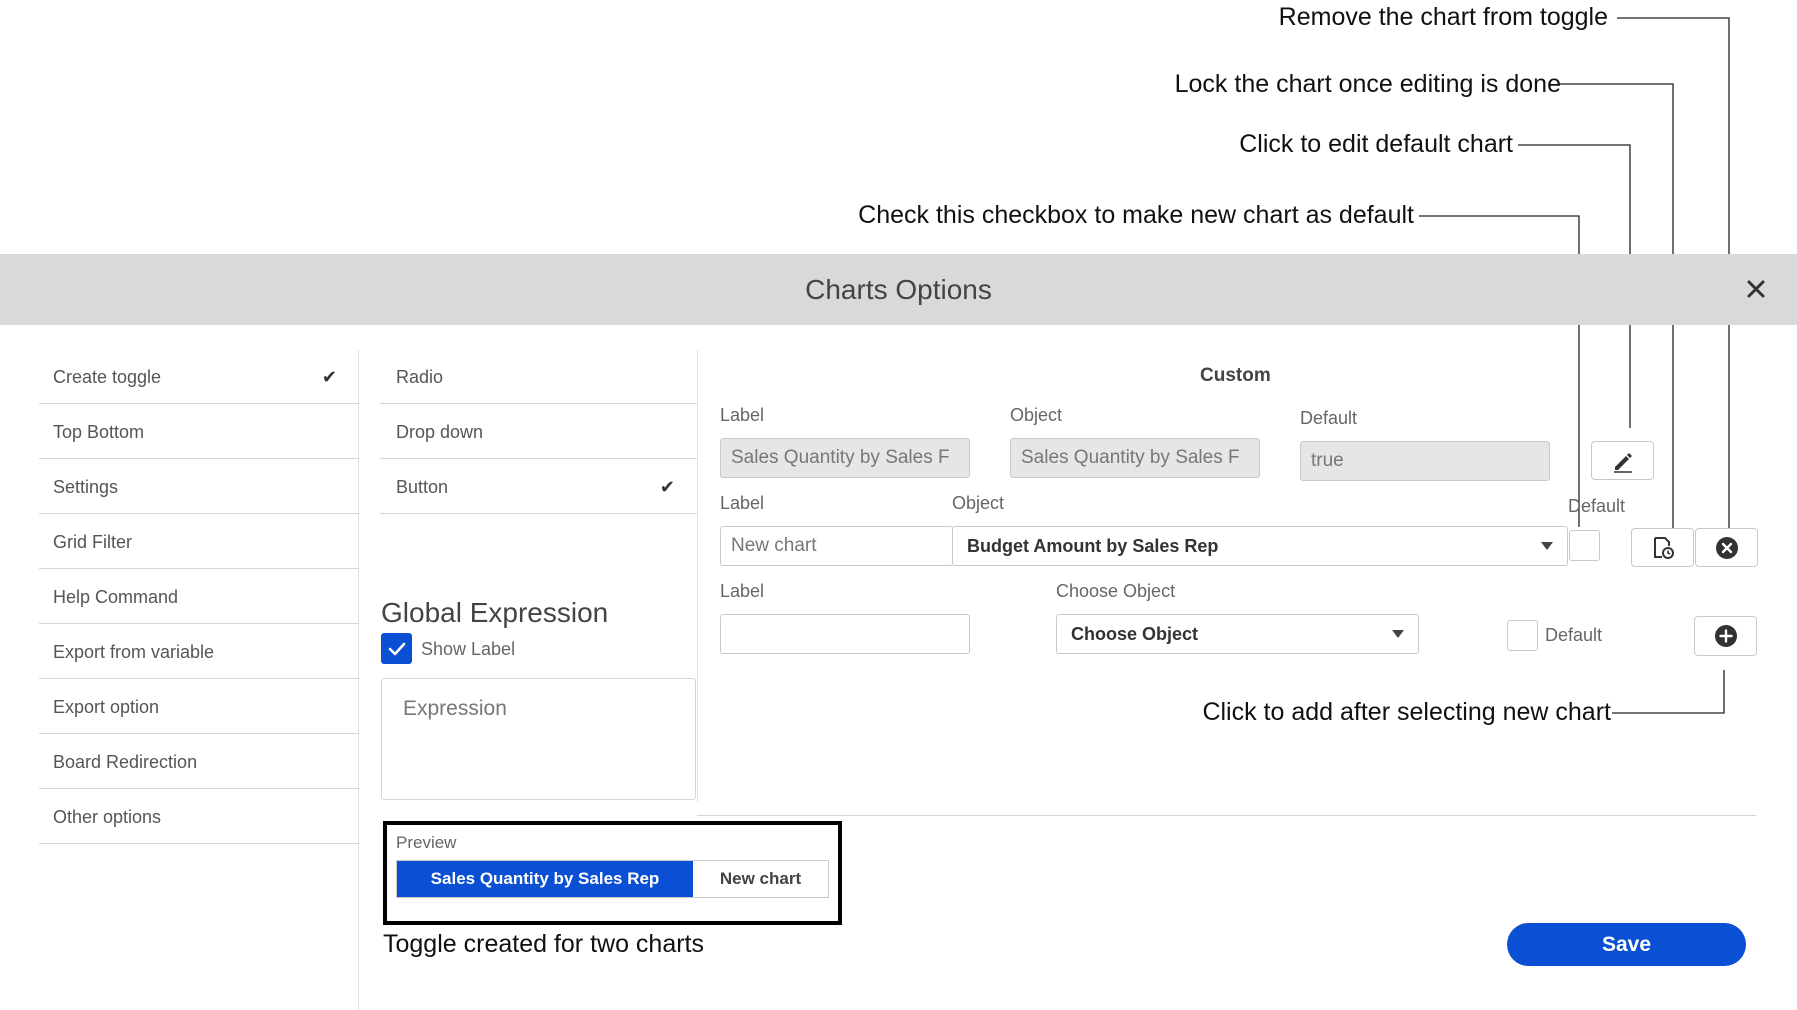 Image resolution: width=1797 pixels, height=1010 pixels. What do you see at coordinates (199, 487) in the screenshot?
I see `sidebar-item-settings: Settings` at bounding box center [199, 487].